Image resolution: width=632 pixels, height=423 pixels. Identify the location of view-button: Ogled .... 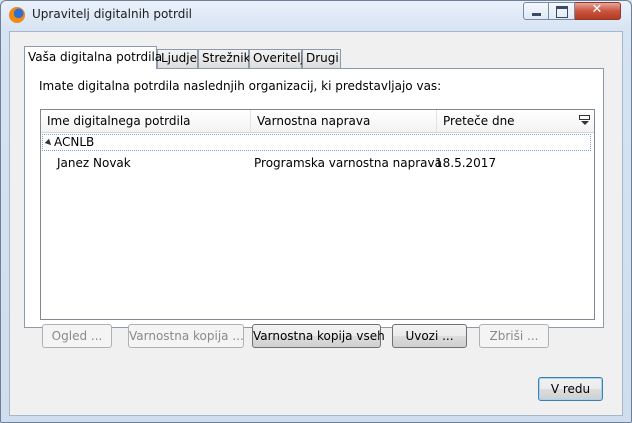
(77, 336).